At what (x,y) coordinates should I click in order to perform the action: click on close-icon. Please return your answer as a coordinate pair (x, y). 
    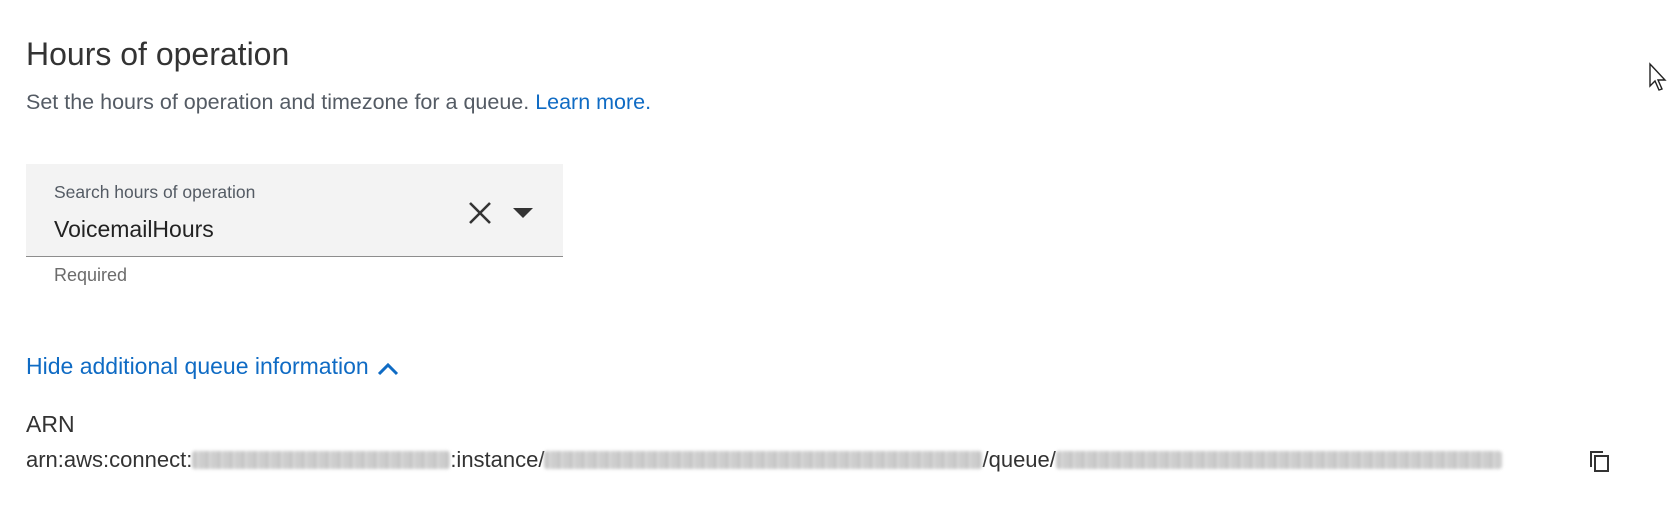
    Looking at the image, I should click on (480, 213).